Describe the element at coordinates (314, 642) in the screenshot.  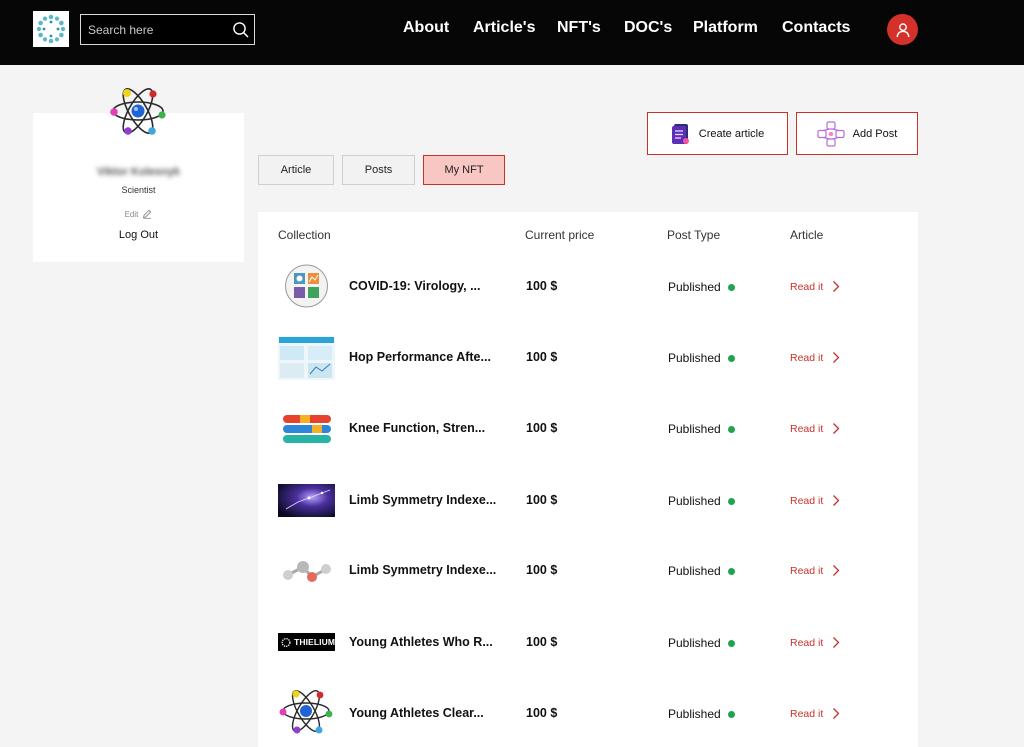
I see `thumbnail-text: THIELIUM` at that location.